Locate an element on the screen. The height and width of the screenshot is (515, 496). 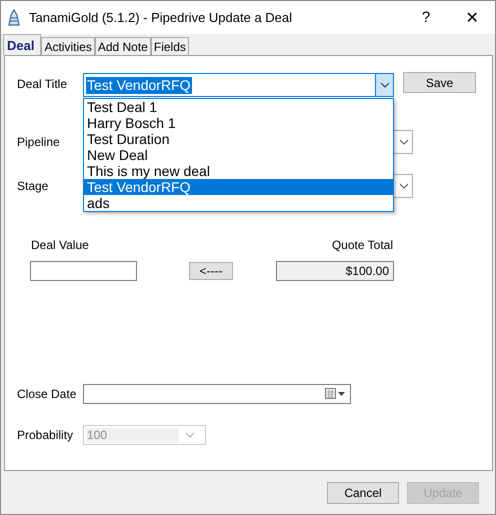
field-label: Deal Title is located at coordinates (42, 83).